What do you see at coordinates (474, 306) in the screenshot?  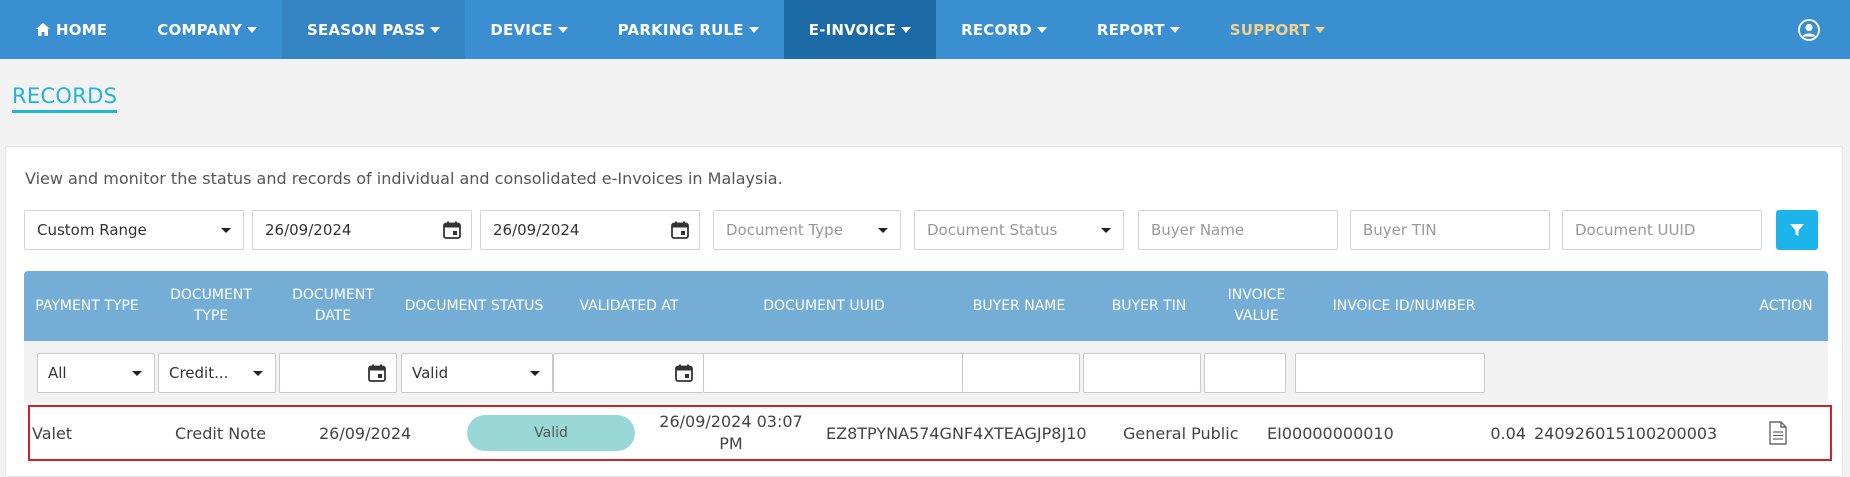 I see `th-document-status: DOCUMENT STATUS` at bounding box center [474, 306].